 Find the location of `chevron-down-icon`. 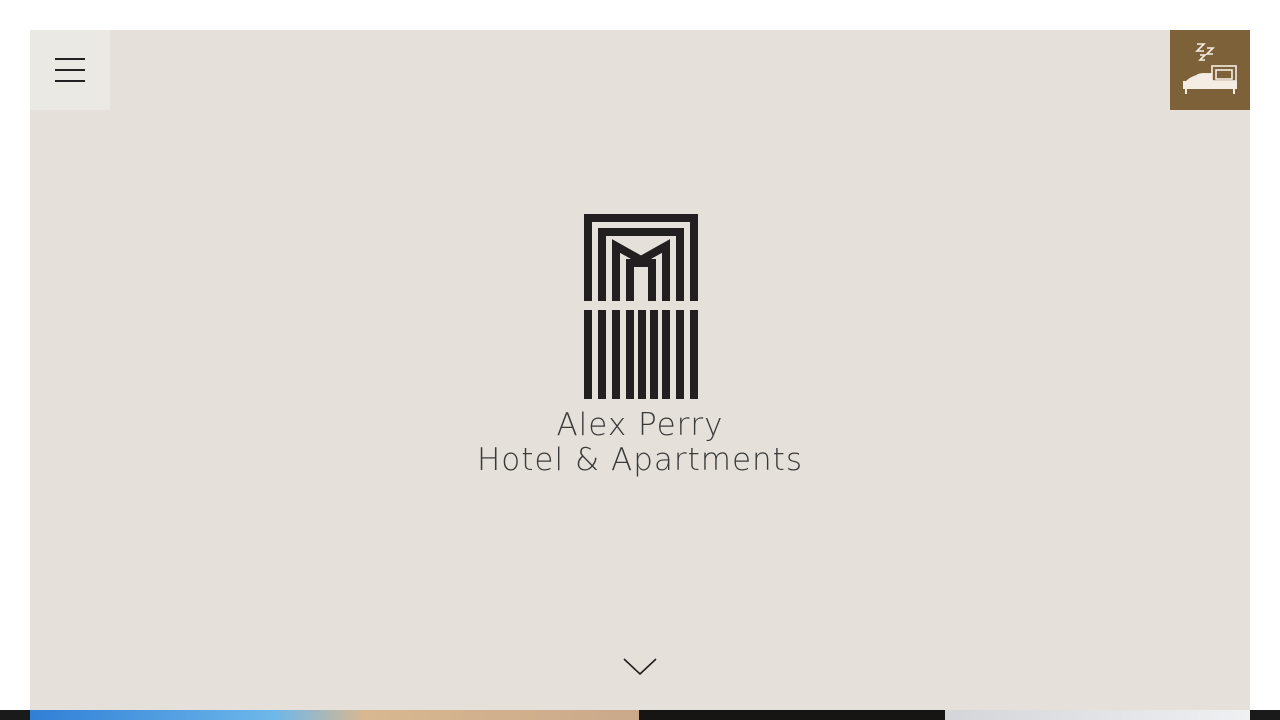

chevron-down-icon is located at coordinates (640, 667).